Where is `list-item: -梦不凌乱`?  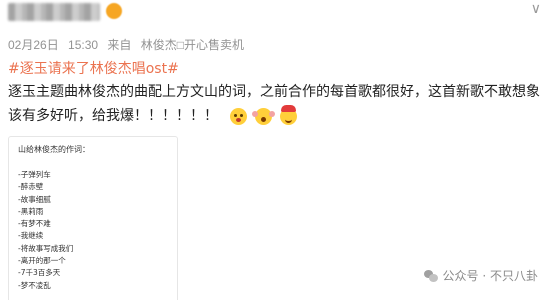
list-item: -梦不凌乱 is located at coordinates (34, 285).